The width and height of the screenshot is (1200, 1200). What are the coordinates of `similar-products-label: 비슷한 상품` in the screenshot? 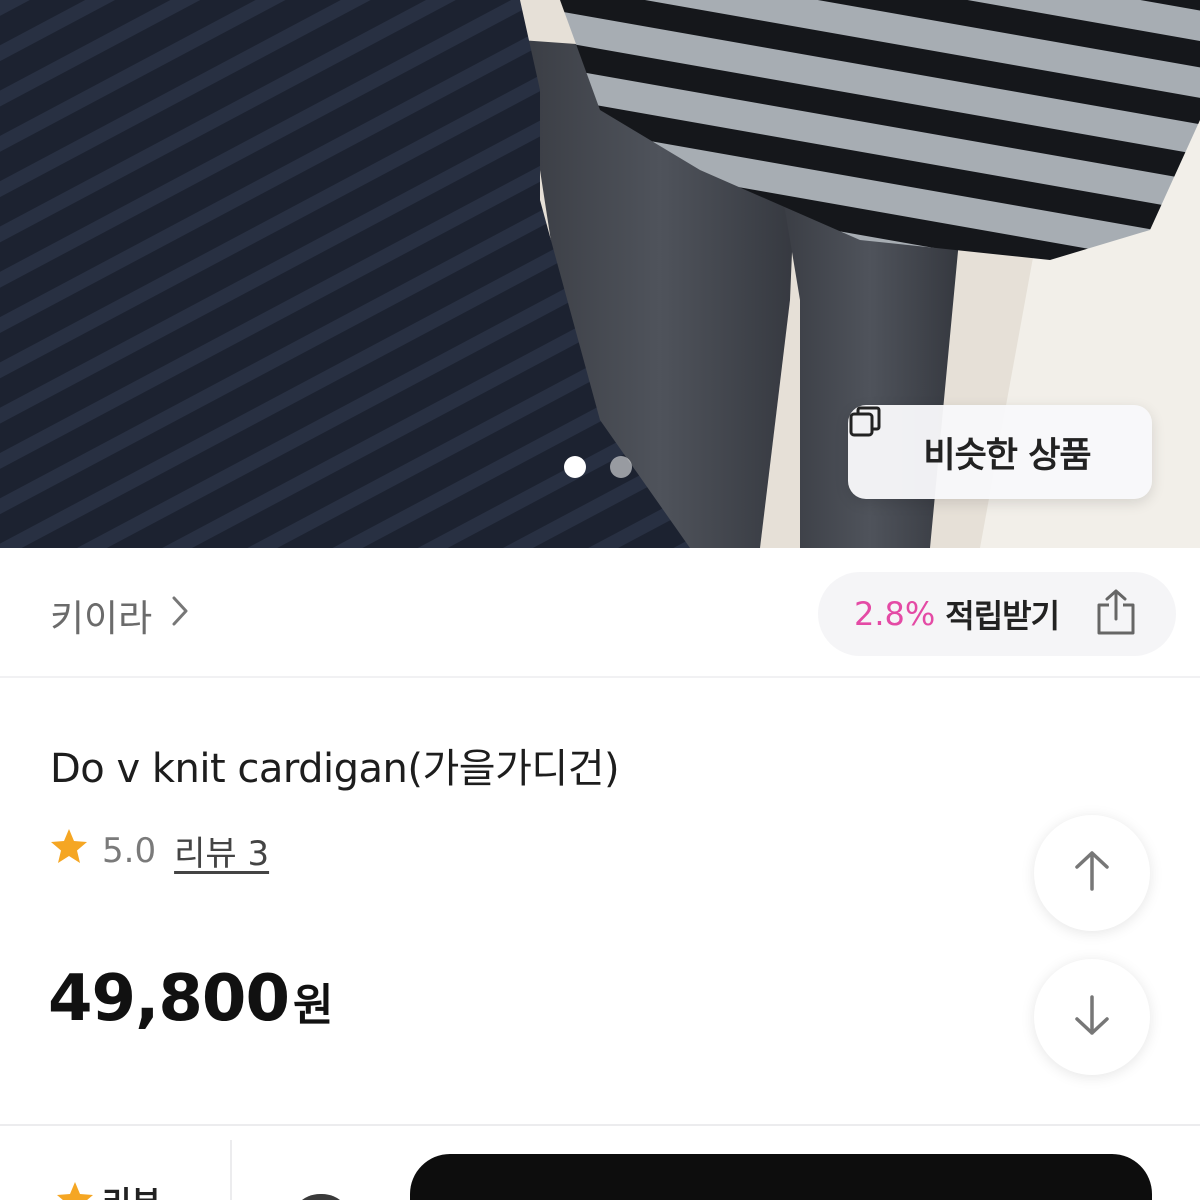 It's located at (1007, 455).